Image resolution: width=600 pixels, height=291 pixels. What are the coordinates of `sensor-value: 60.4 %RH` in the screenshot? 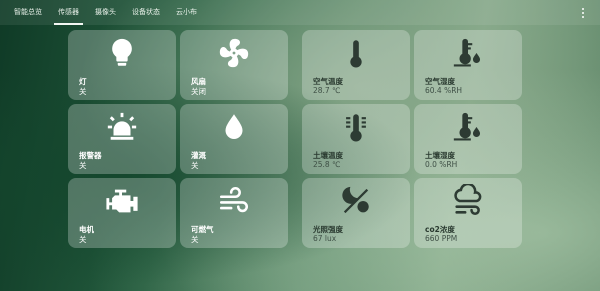 It's located at (444, 90).